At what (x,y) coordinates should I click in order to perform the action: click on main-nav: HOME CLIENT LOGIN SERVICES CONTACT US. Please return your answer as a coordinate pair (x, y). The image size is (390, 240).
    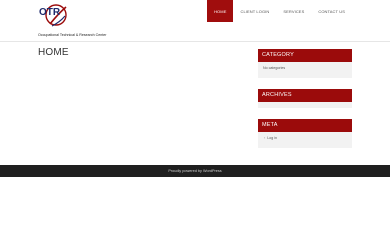
    Looking at the image, I should click on (279, 11).